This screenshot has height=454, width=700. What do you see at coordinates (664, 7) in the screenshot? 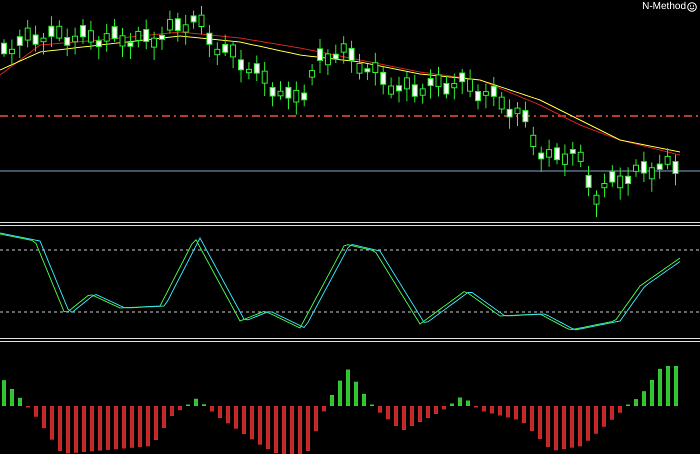
I see `indicator-label: N-Method` at bounding box center [664, 7].